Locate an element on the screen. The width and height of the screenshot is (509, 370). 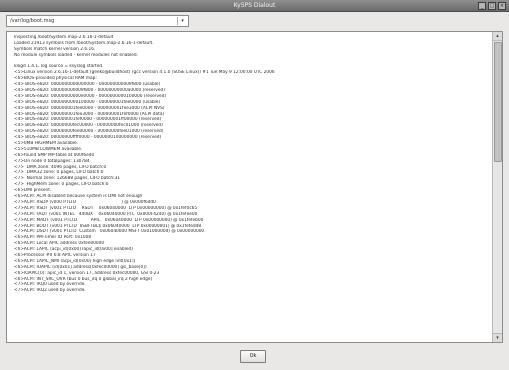
minimize-button: _ is located at coordinates (482, 6).